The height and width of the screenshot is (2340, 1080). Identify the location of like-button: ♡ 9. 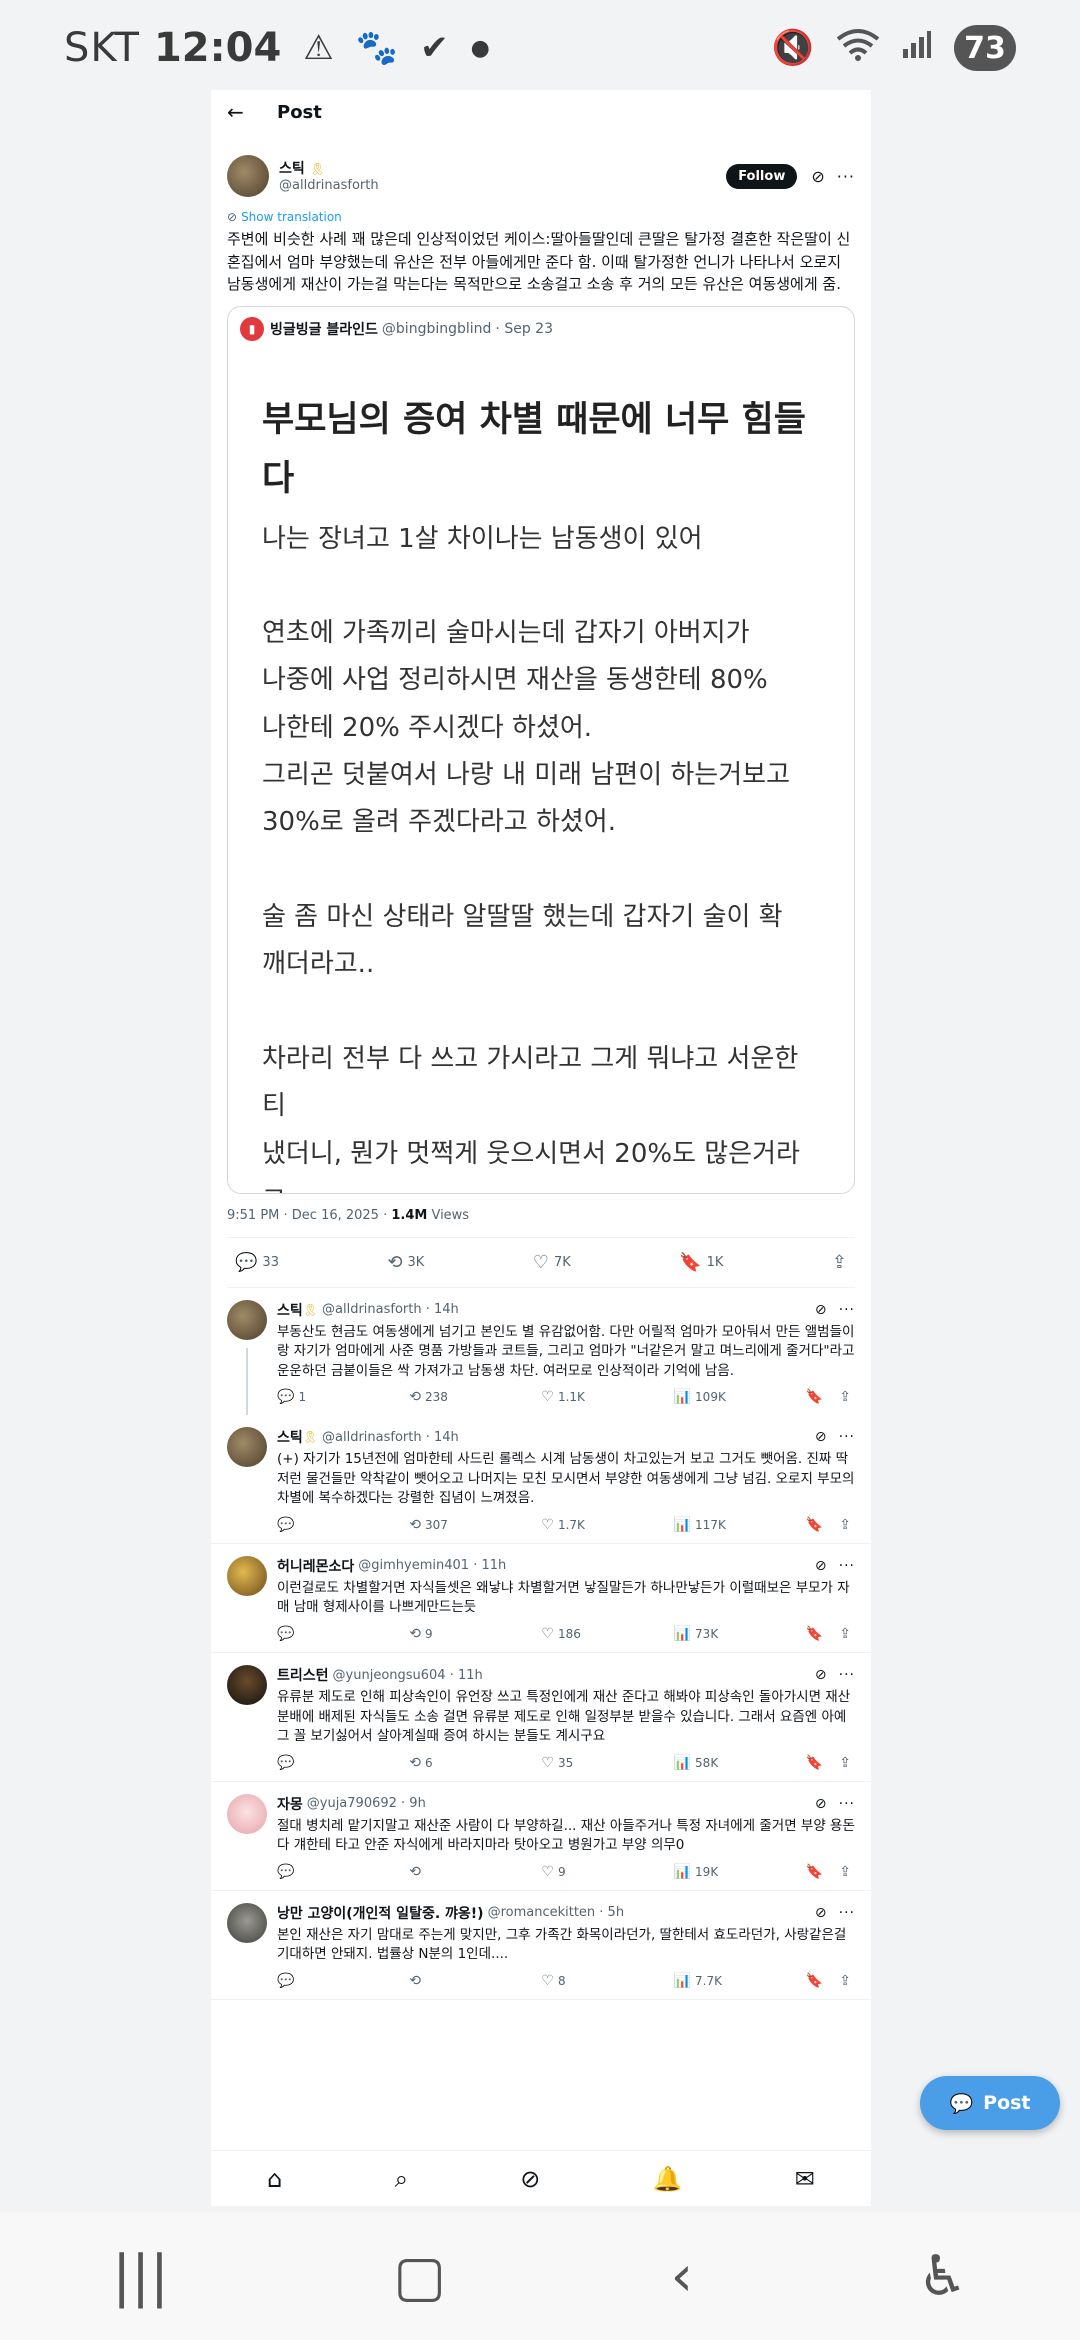
(571, 1872).